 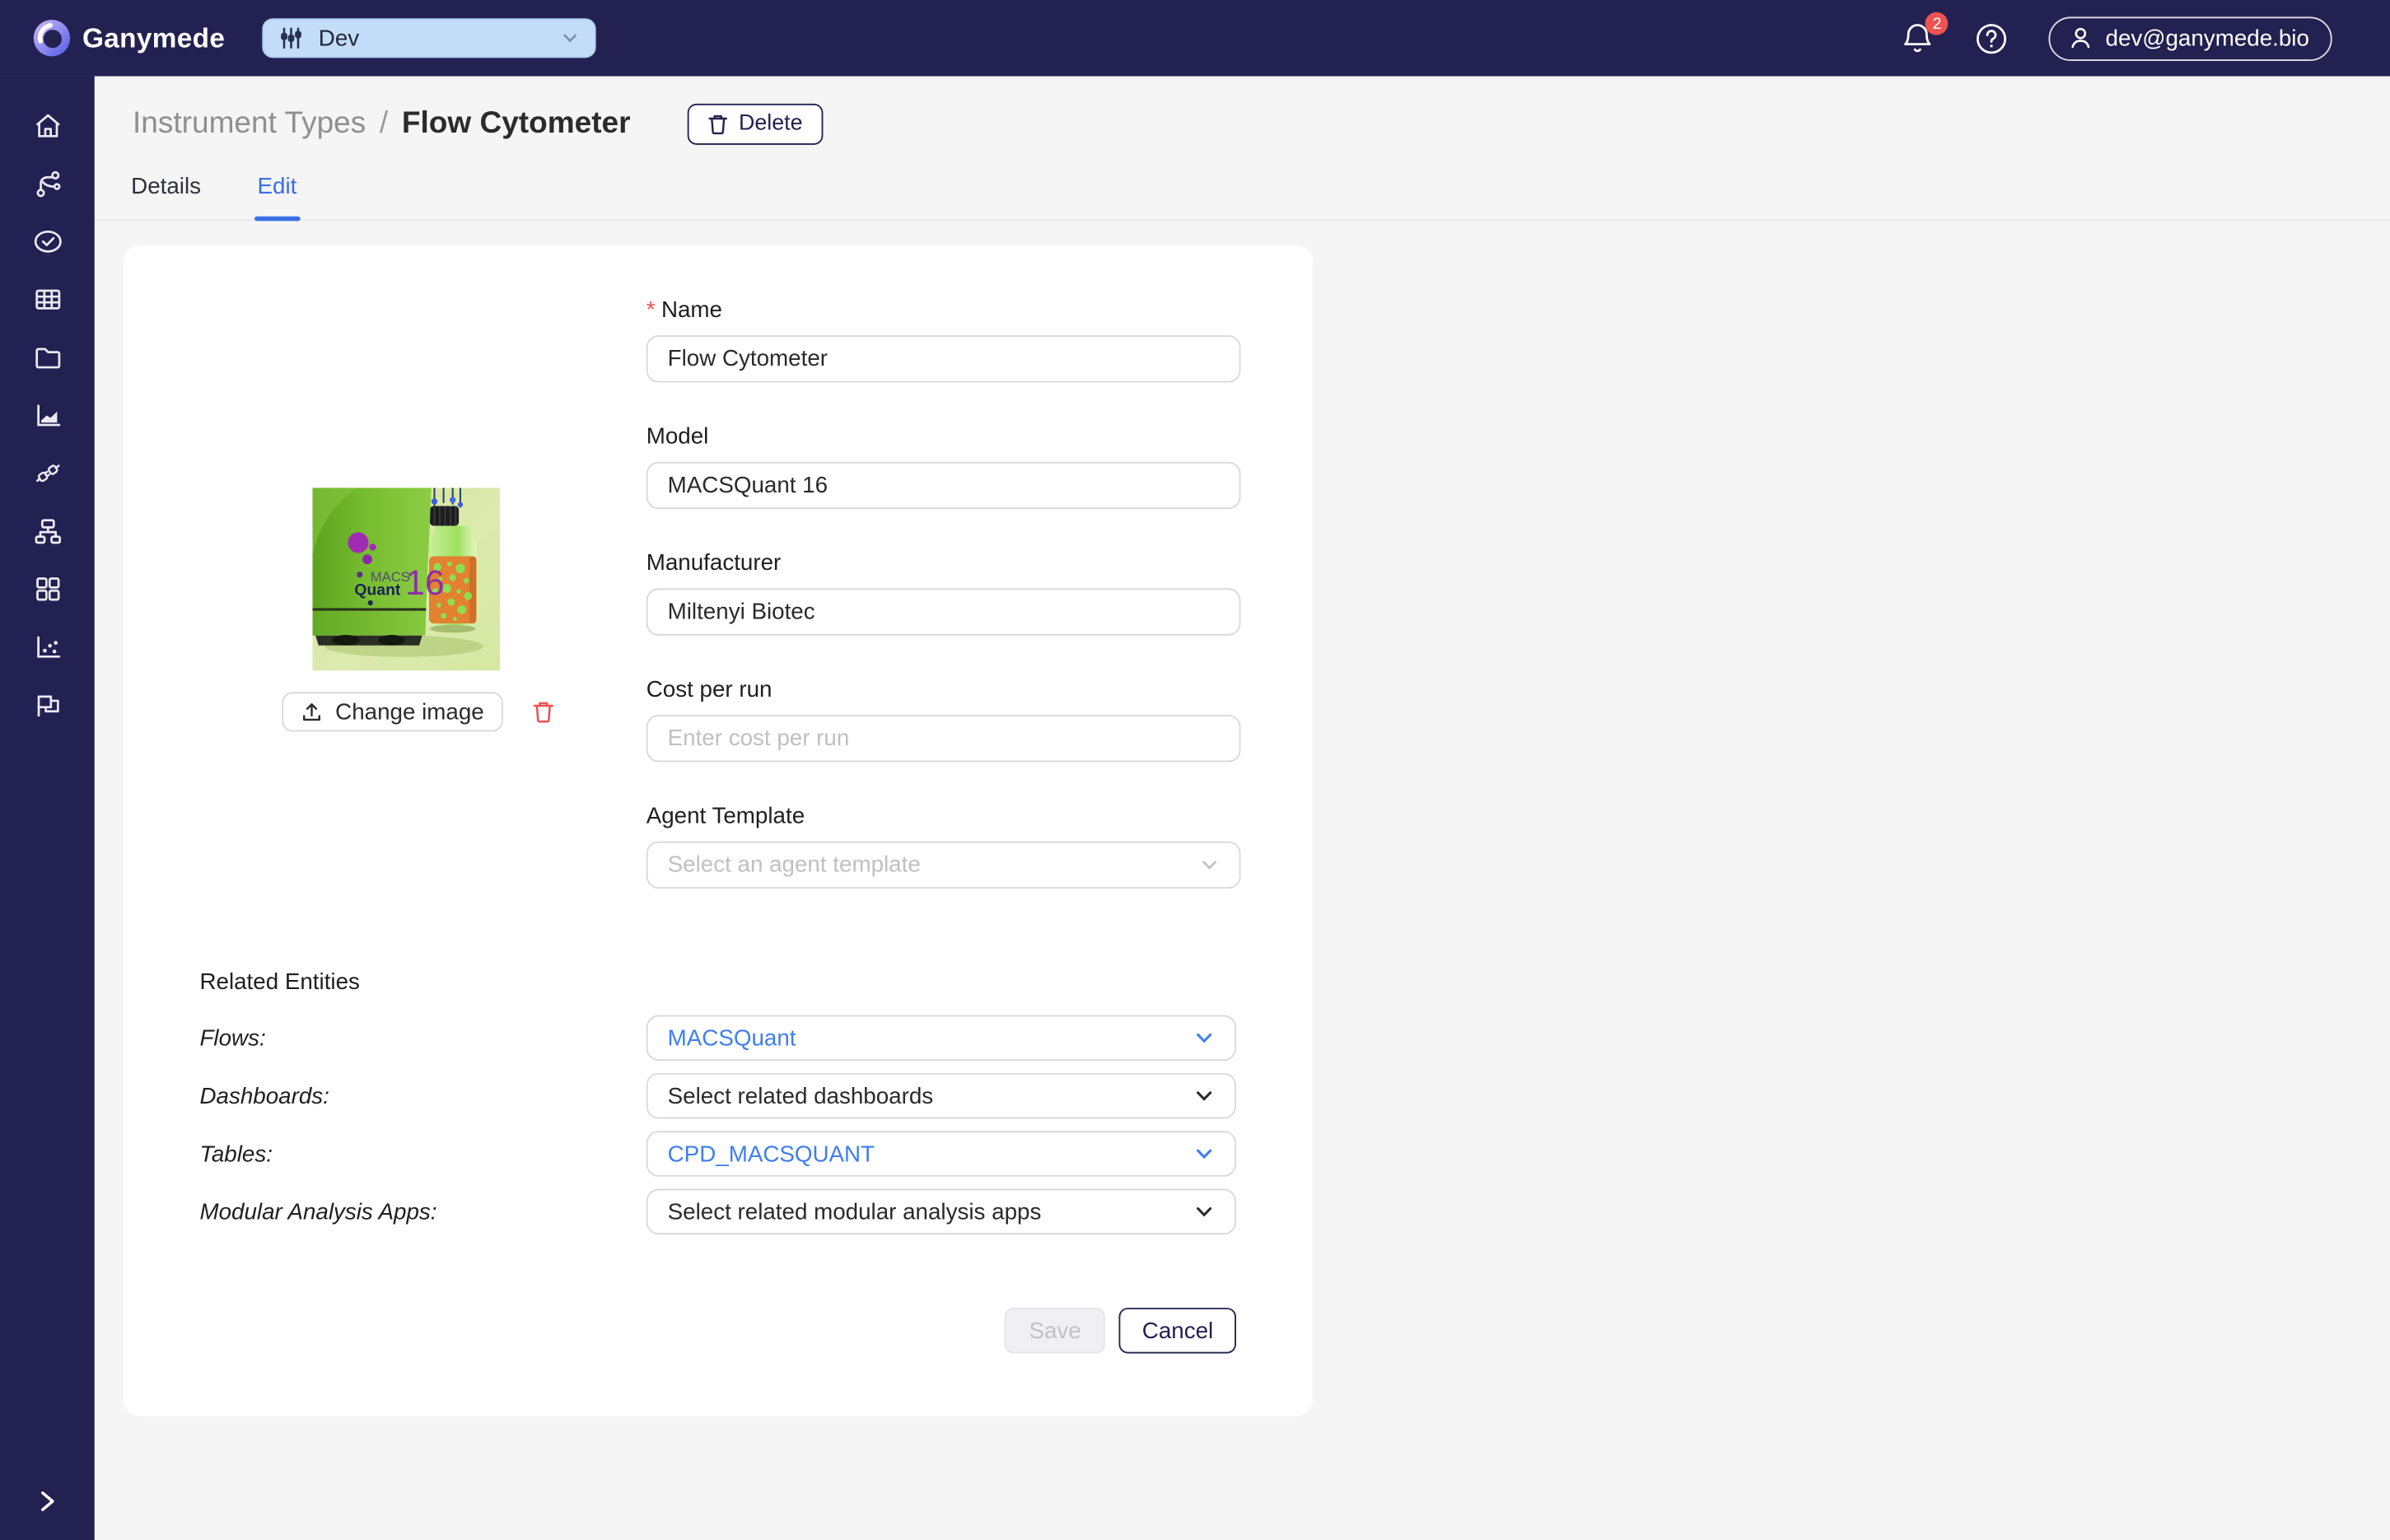 I want to click on related-row-dashboards: Dashboards: Select related dashboards, so click(x=718, y=1095).